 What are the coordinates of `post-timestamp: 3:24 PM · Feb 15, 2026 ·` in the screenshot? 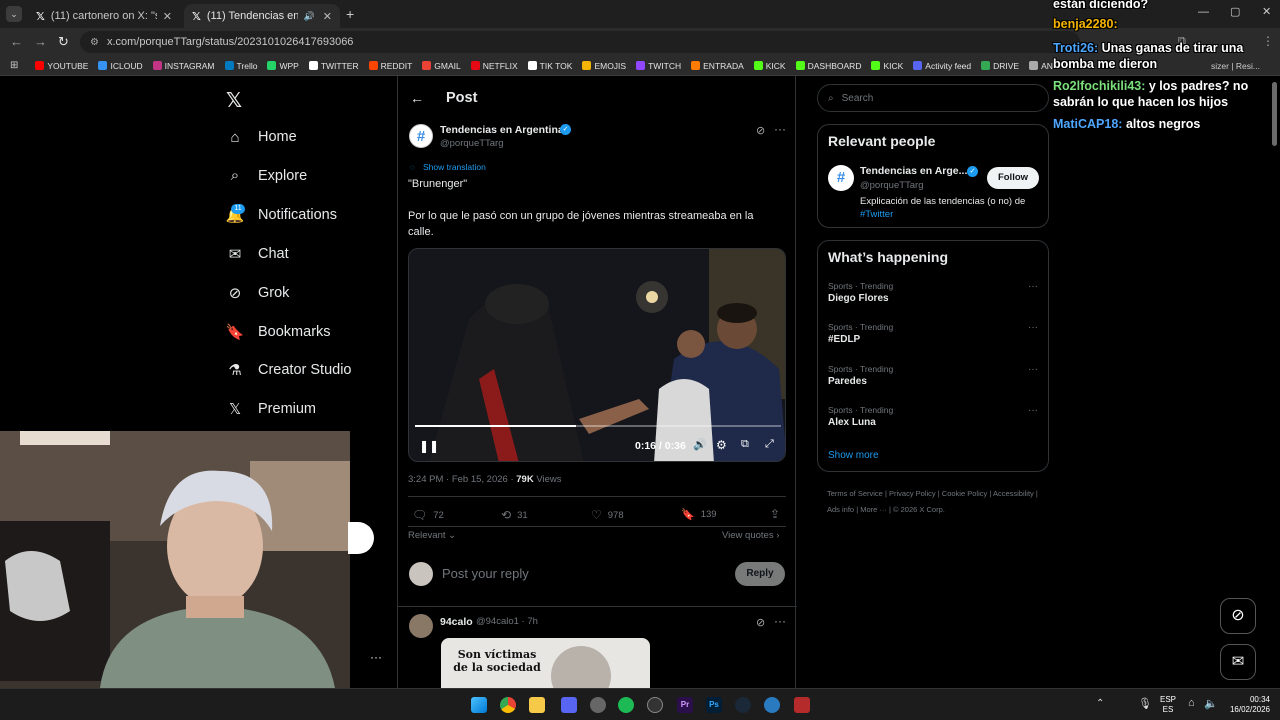 It's located at (462, 479).